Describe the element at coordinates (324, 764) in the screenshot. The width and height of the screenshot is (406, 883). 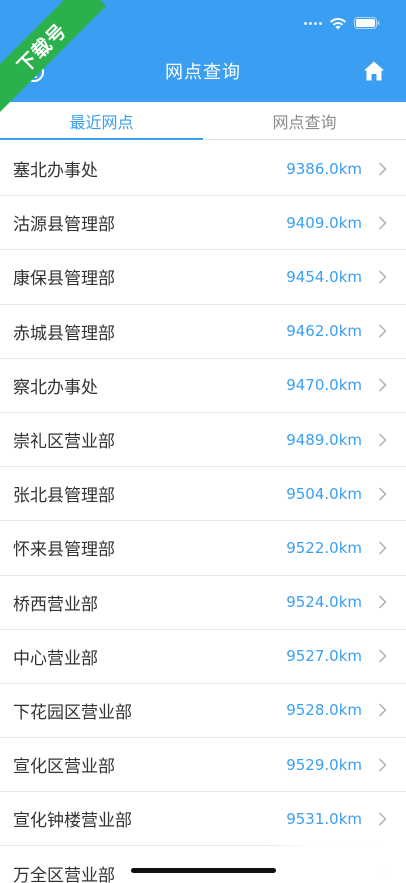
I see `outlet-distance: 9529.0km` at that location.